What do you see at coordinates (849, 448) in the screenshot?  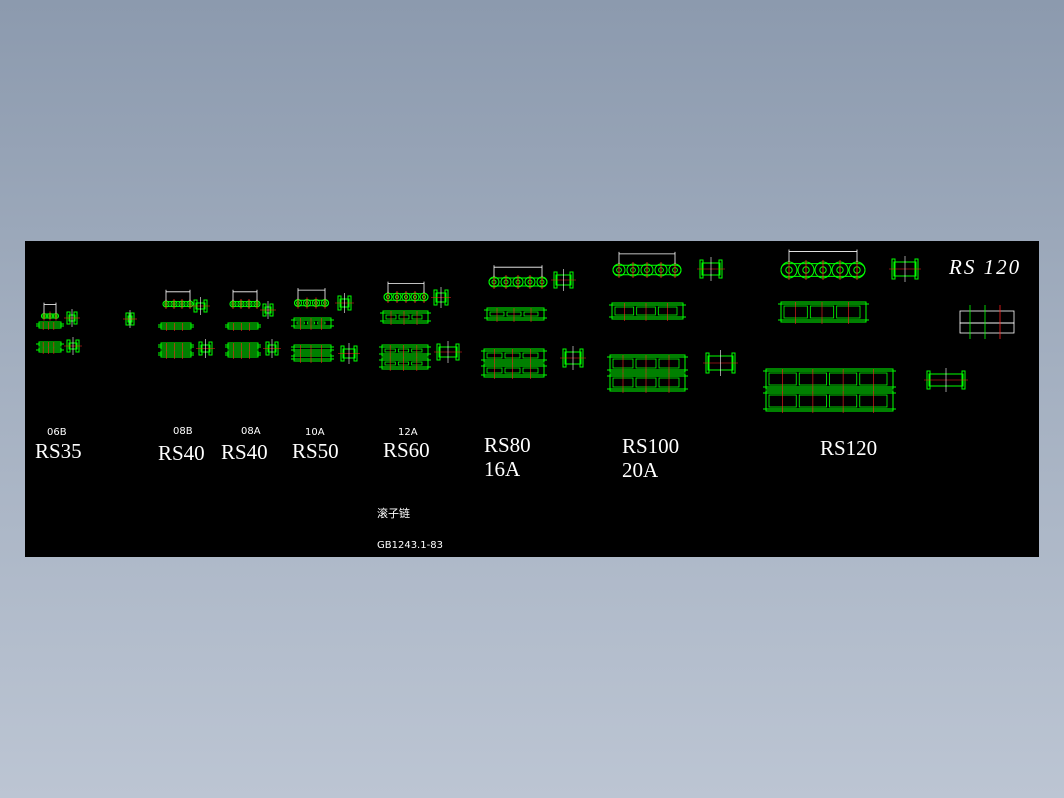 I see `series-rs120: RS120` at bounding box center [849, 448].